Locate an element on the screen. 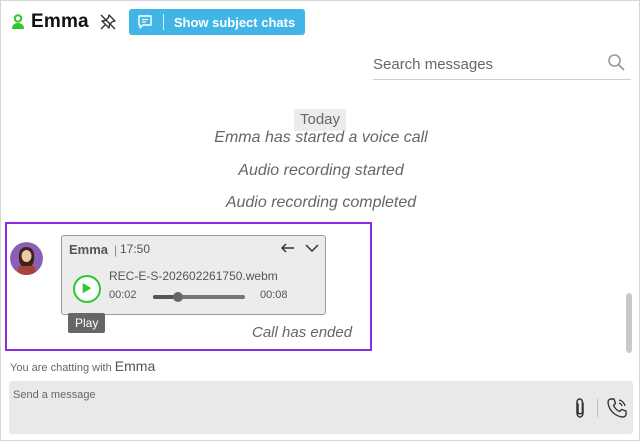  compose-divider is located at coordinates (597, 408).